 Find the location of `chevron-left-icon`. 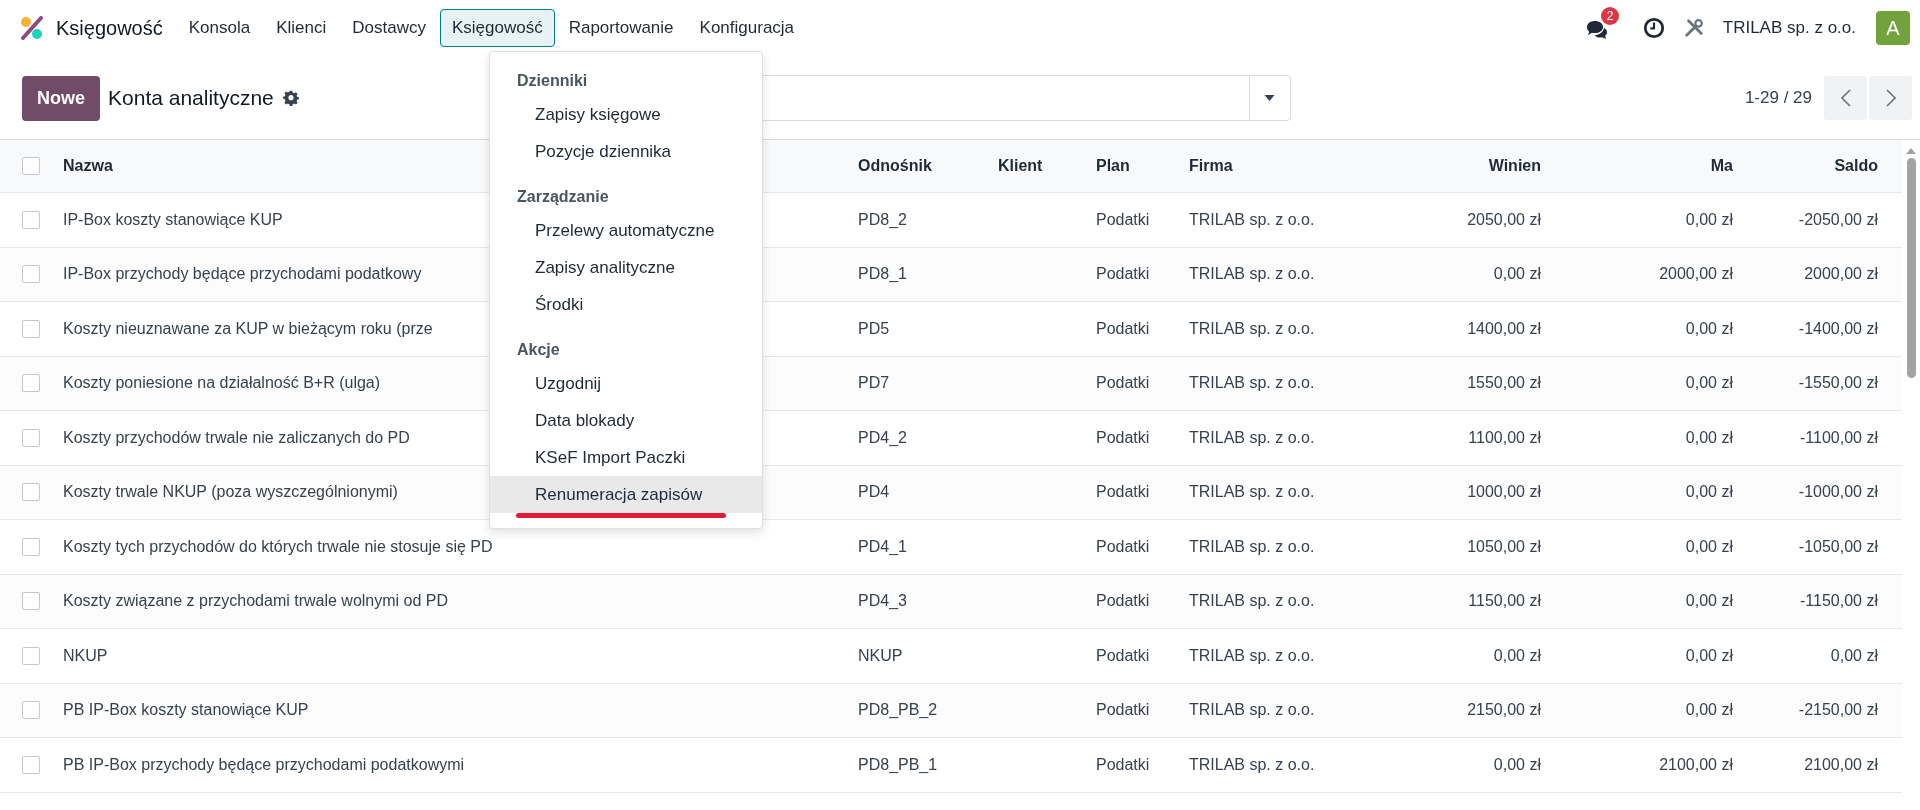

chevron-left-icon is located at coordinates (1845, 98).